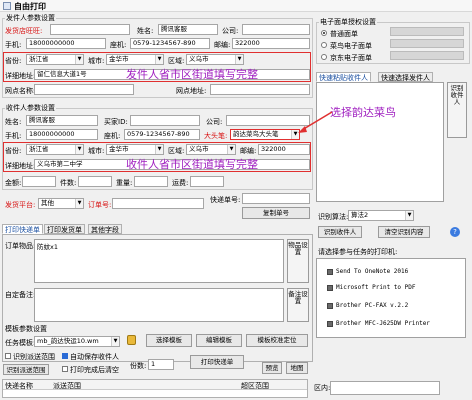 The image size is (472, 400). Describe the element at coordinates (20, 343) in the screenshot. I see `task-template-label: 任务模板:` at that location.